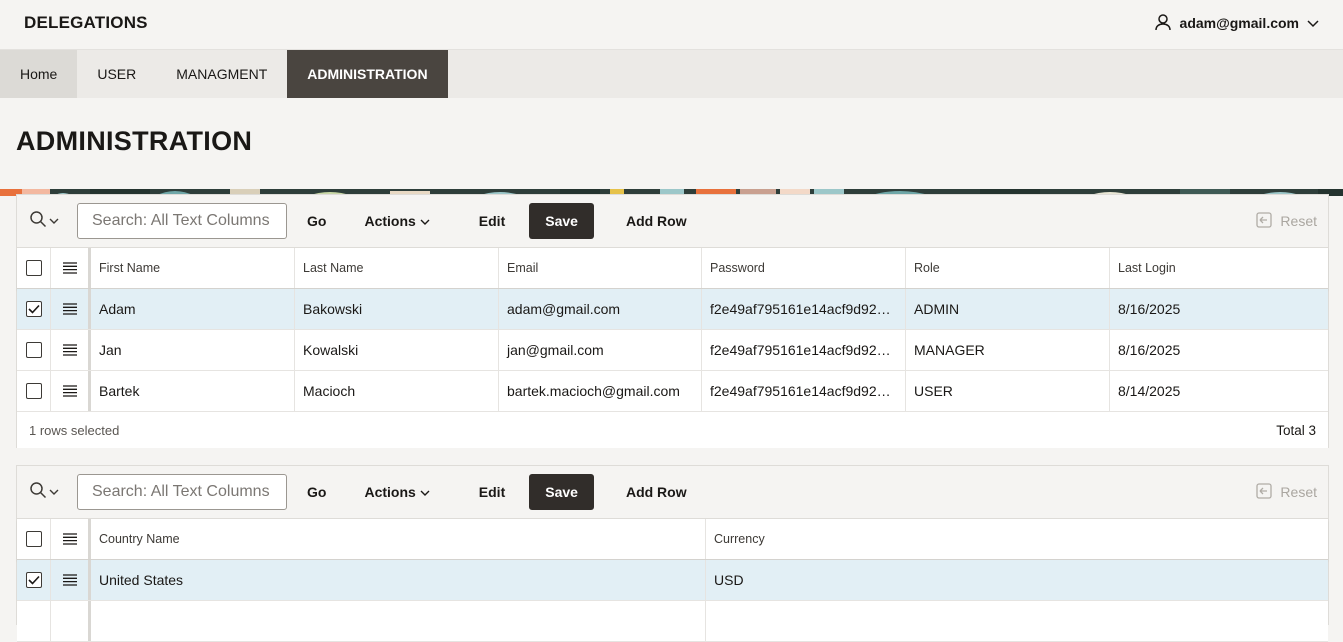 This screenshot has width=1343, height=642. I want to click on app-title: DELEGATIONS, so click(86, 23).